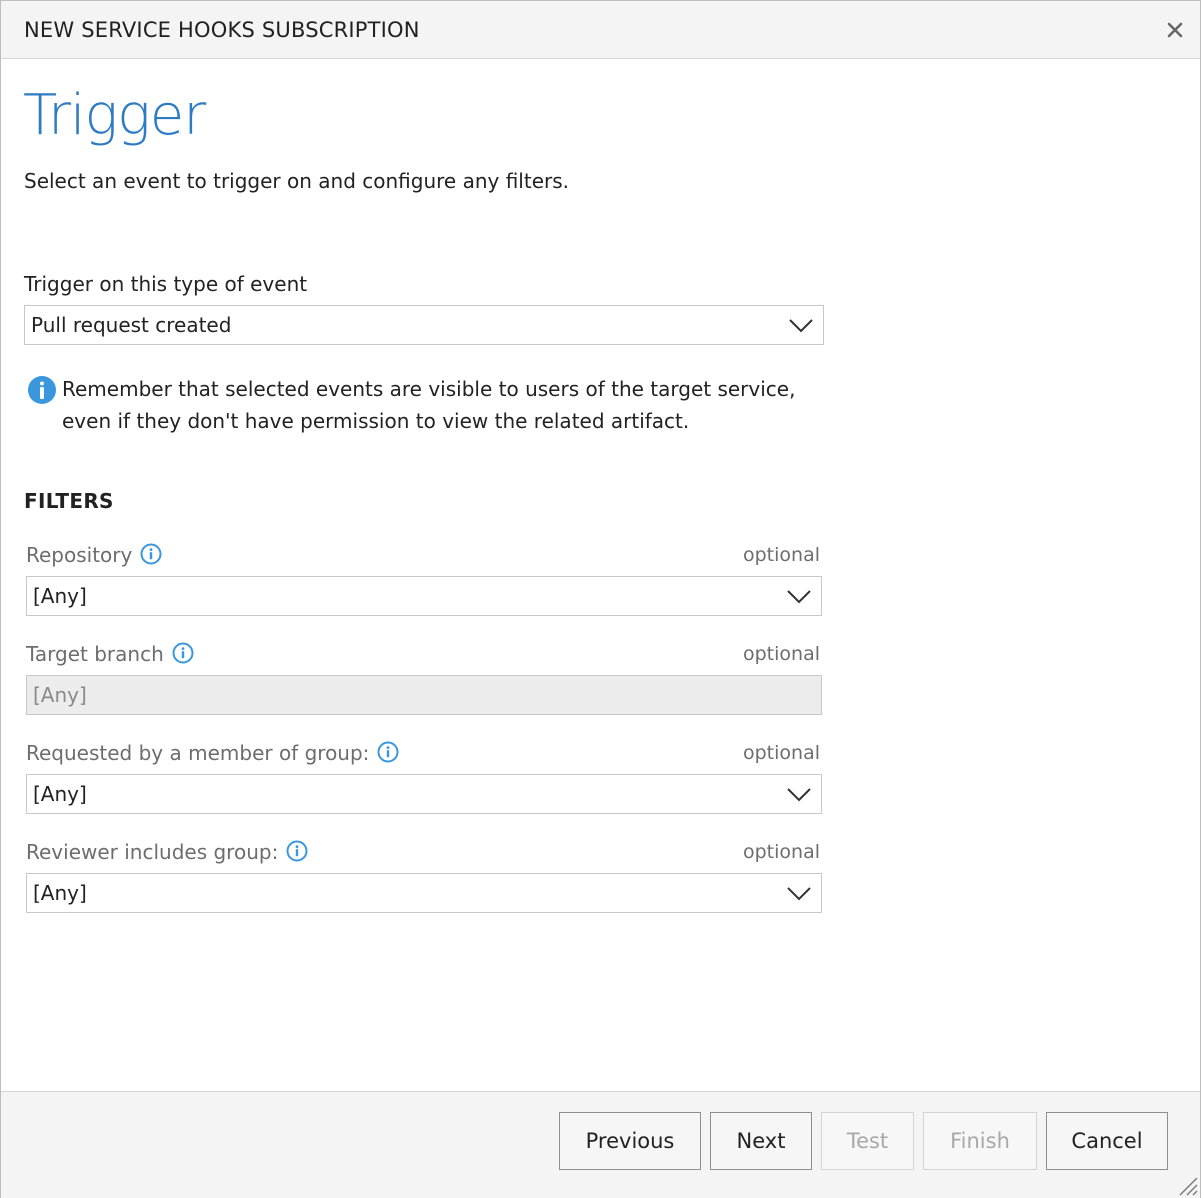 Image resolution: width=1201 pixels, height=1198 pixels. I want to click on reviewer-value: [Any], so click(60, 893).